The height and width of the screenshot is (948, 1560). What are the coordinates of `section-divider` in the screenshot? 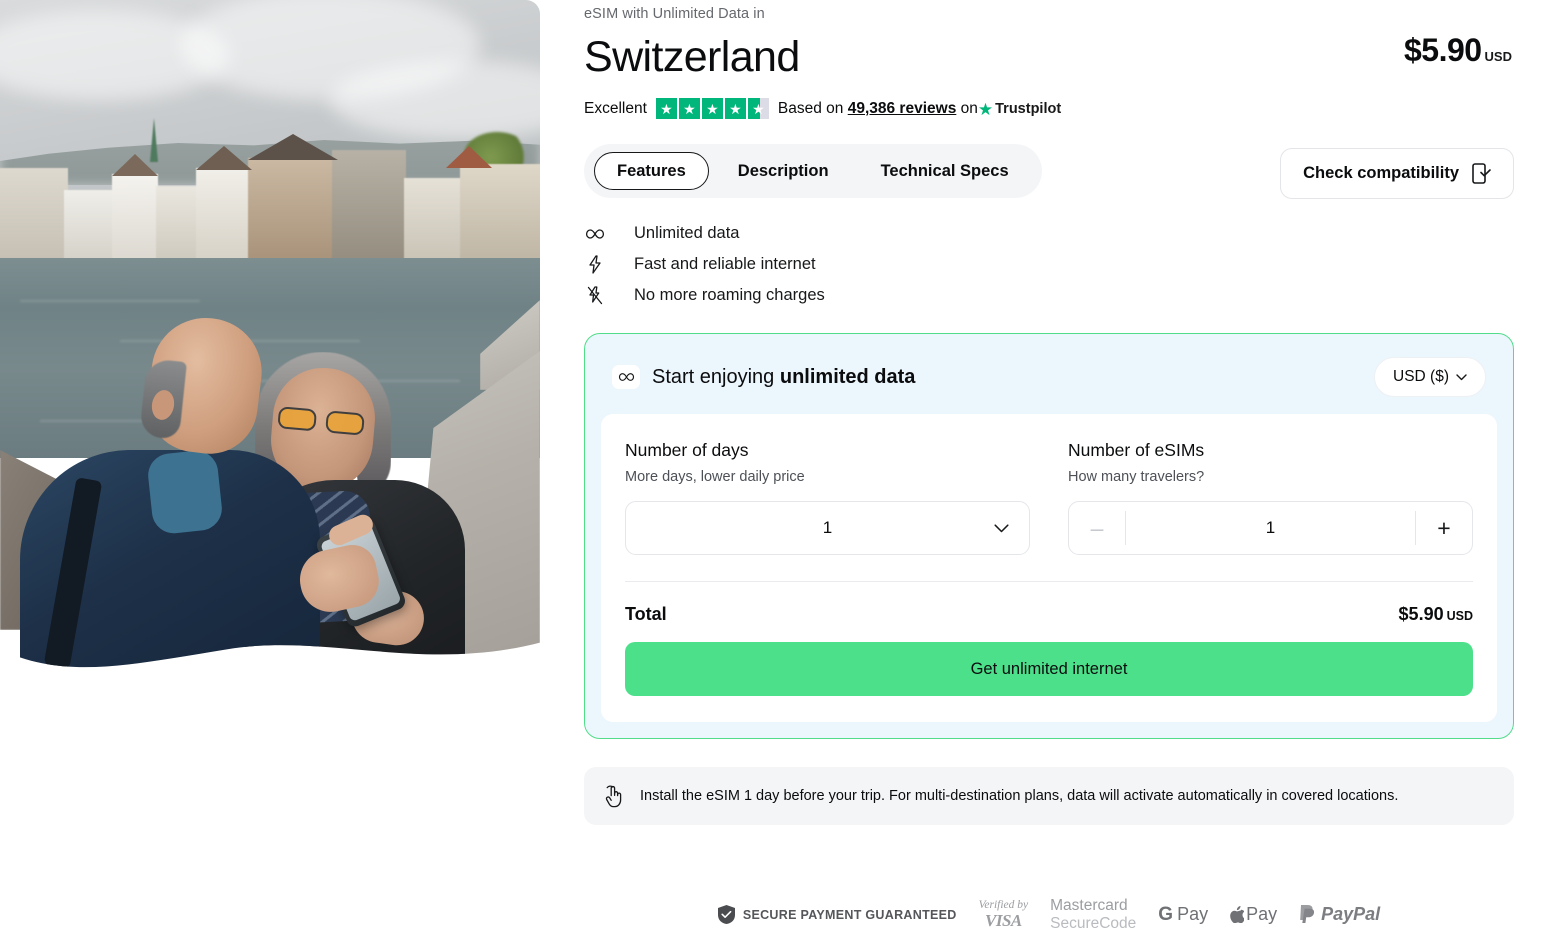 It's located at (1049, 582).